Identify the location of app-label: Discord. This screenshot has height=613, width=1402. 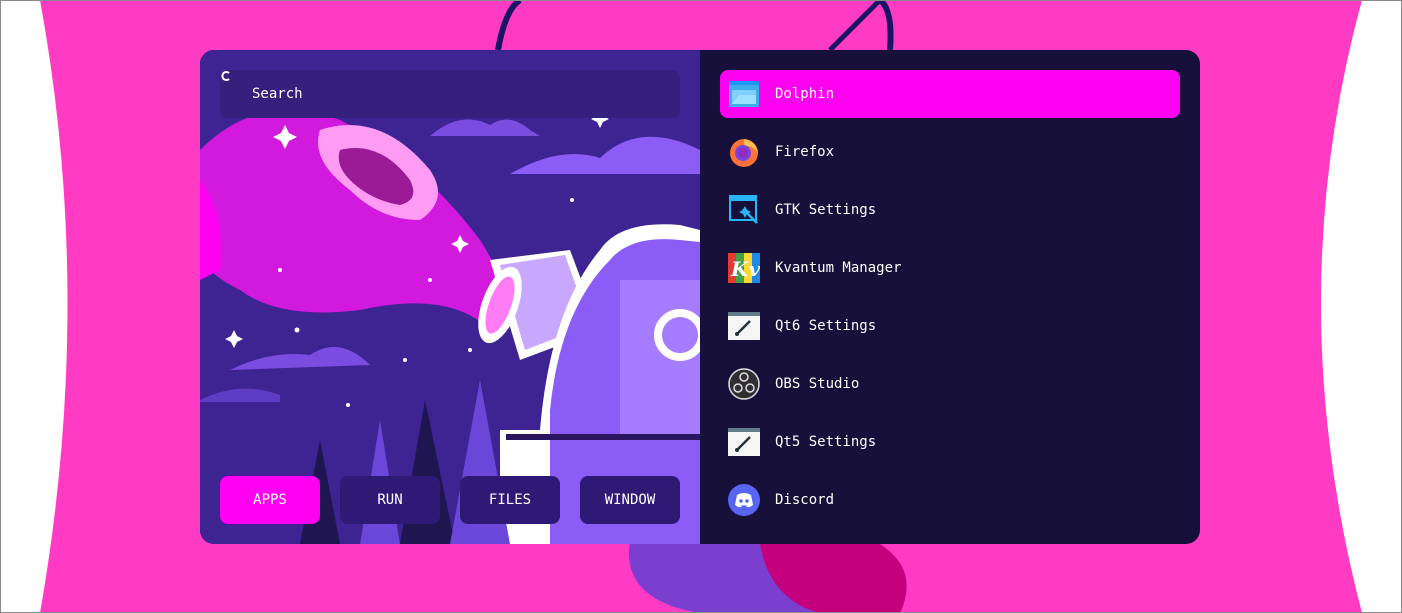
(805, 500).